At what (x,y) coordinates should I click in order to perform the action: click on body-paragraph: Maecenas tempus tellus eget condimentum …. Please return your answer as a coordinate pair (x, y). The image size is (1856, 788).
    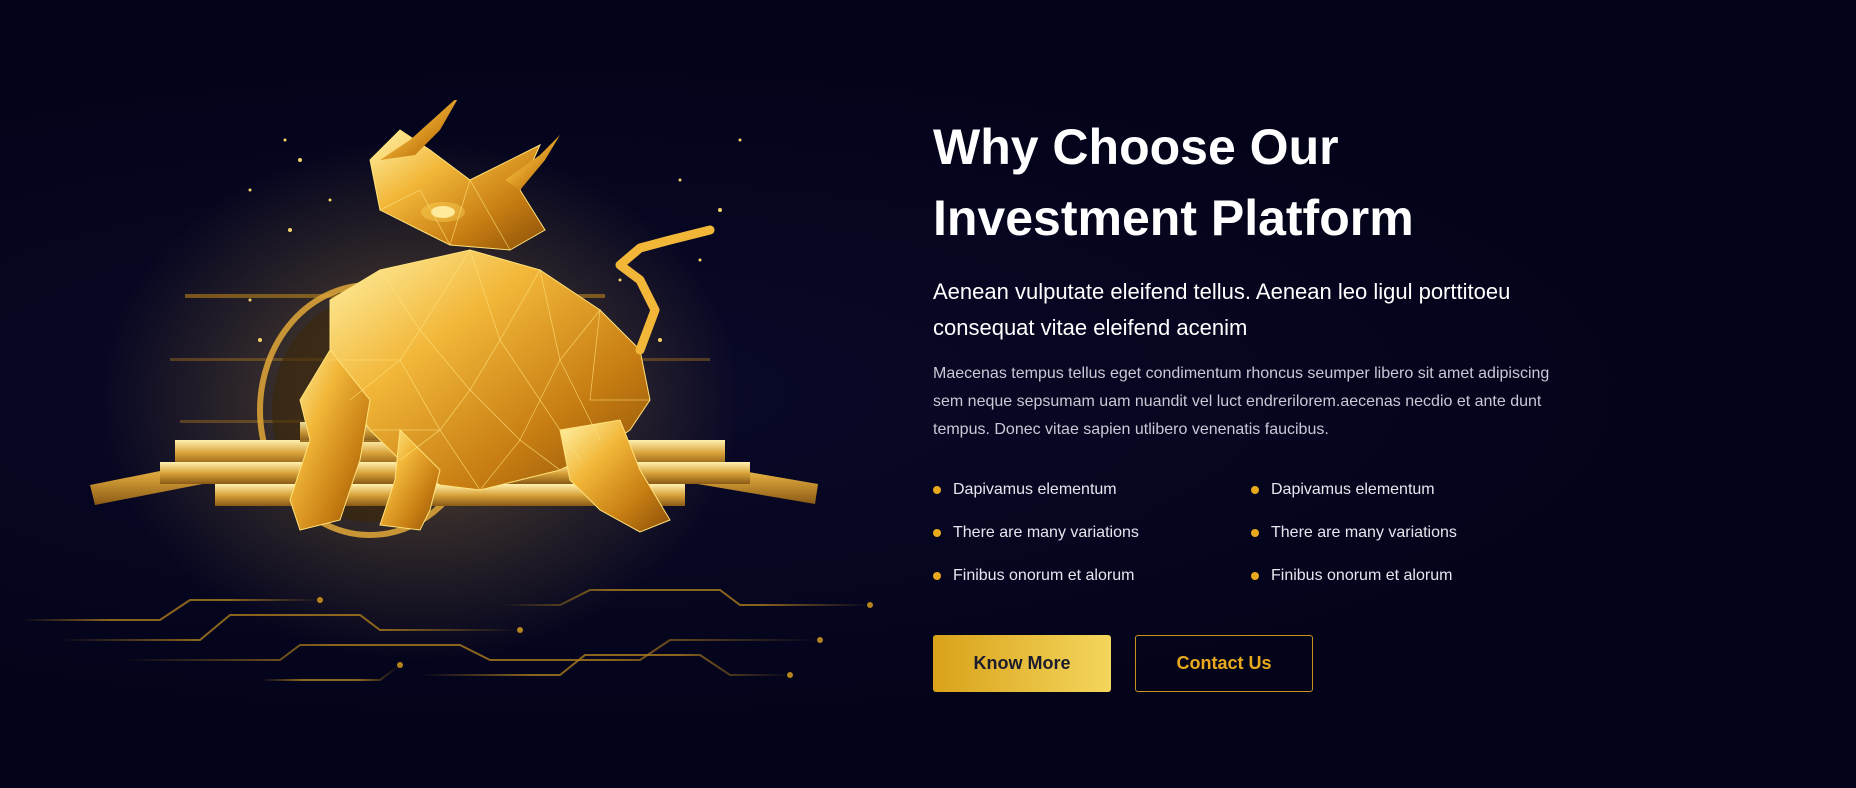
    Looking at the image, I should click on (1241, 401).